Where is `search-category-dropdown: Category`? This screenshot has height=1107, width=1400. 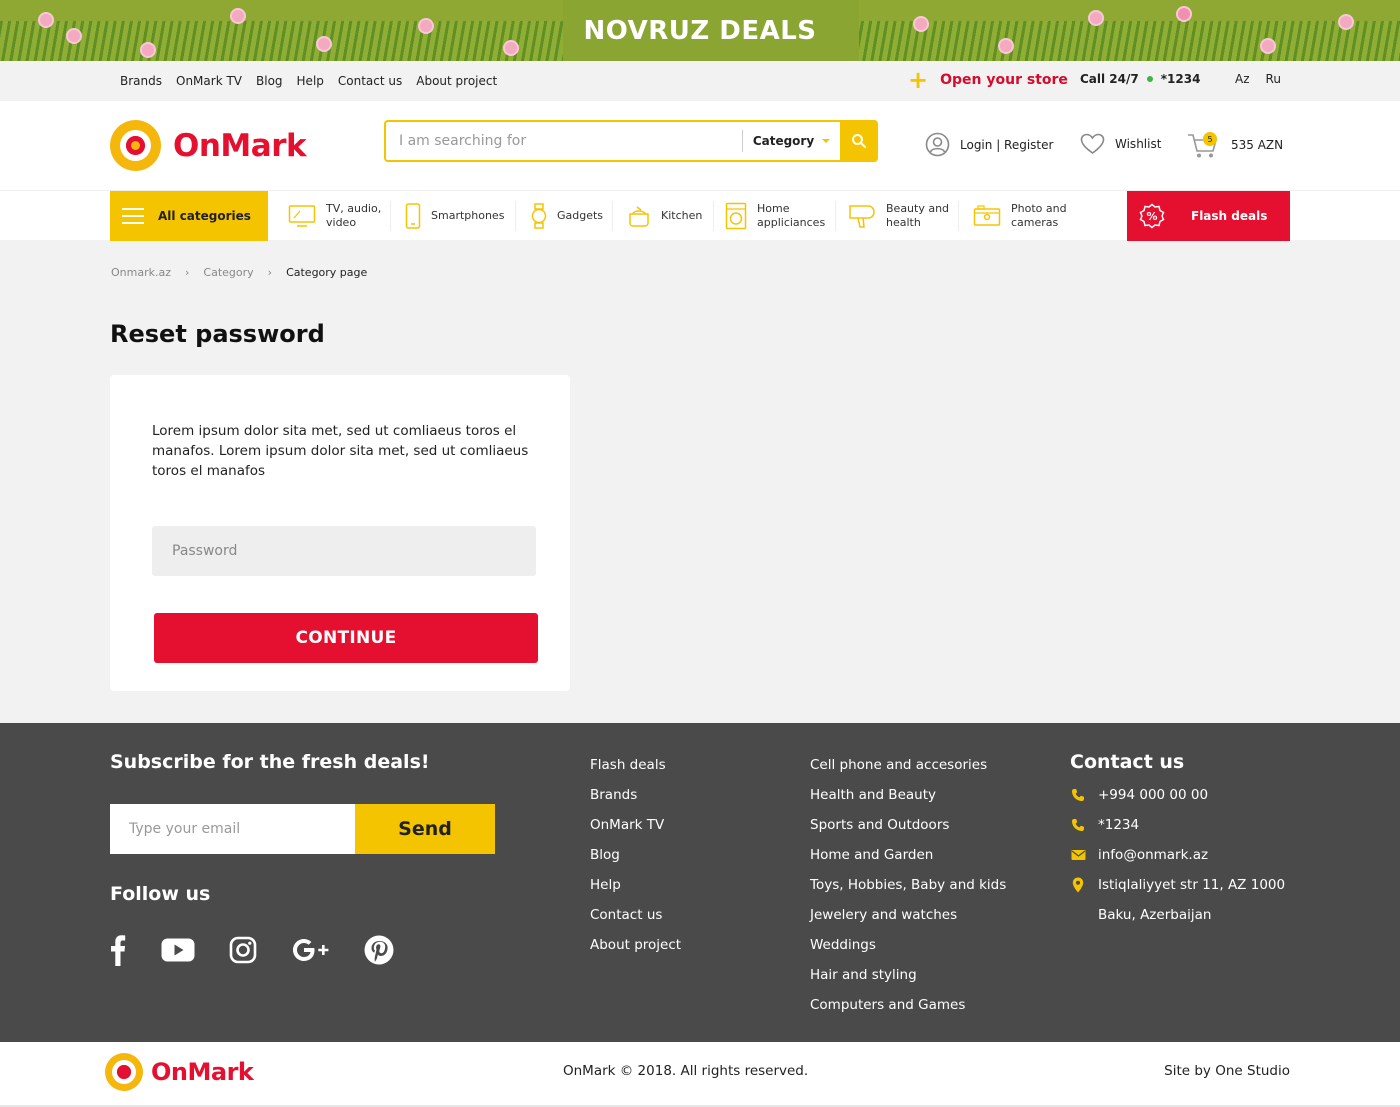 search-category-dropdown: Category is located at coordinates (791, 141).